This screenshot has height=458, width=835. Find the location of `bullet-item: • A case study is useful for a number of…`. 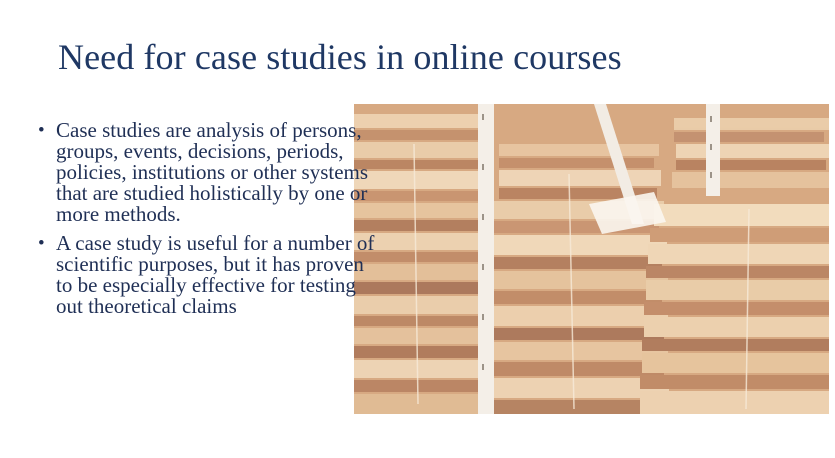

bullet-item: • A case study is useful for a number of… is located at coordinates (210, 275).